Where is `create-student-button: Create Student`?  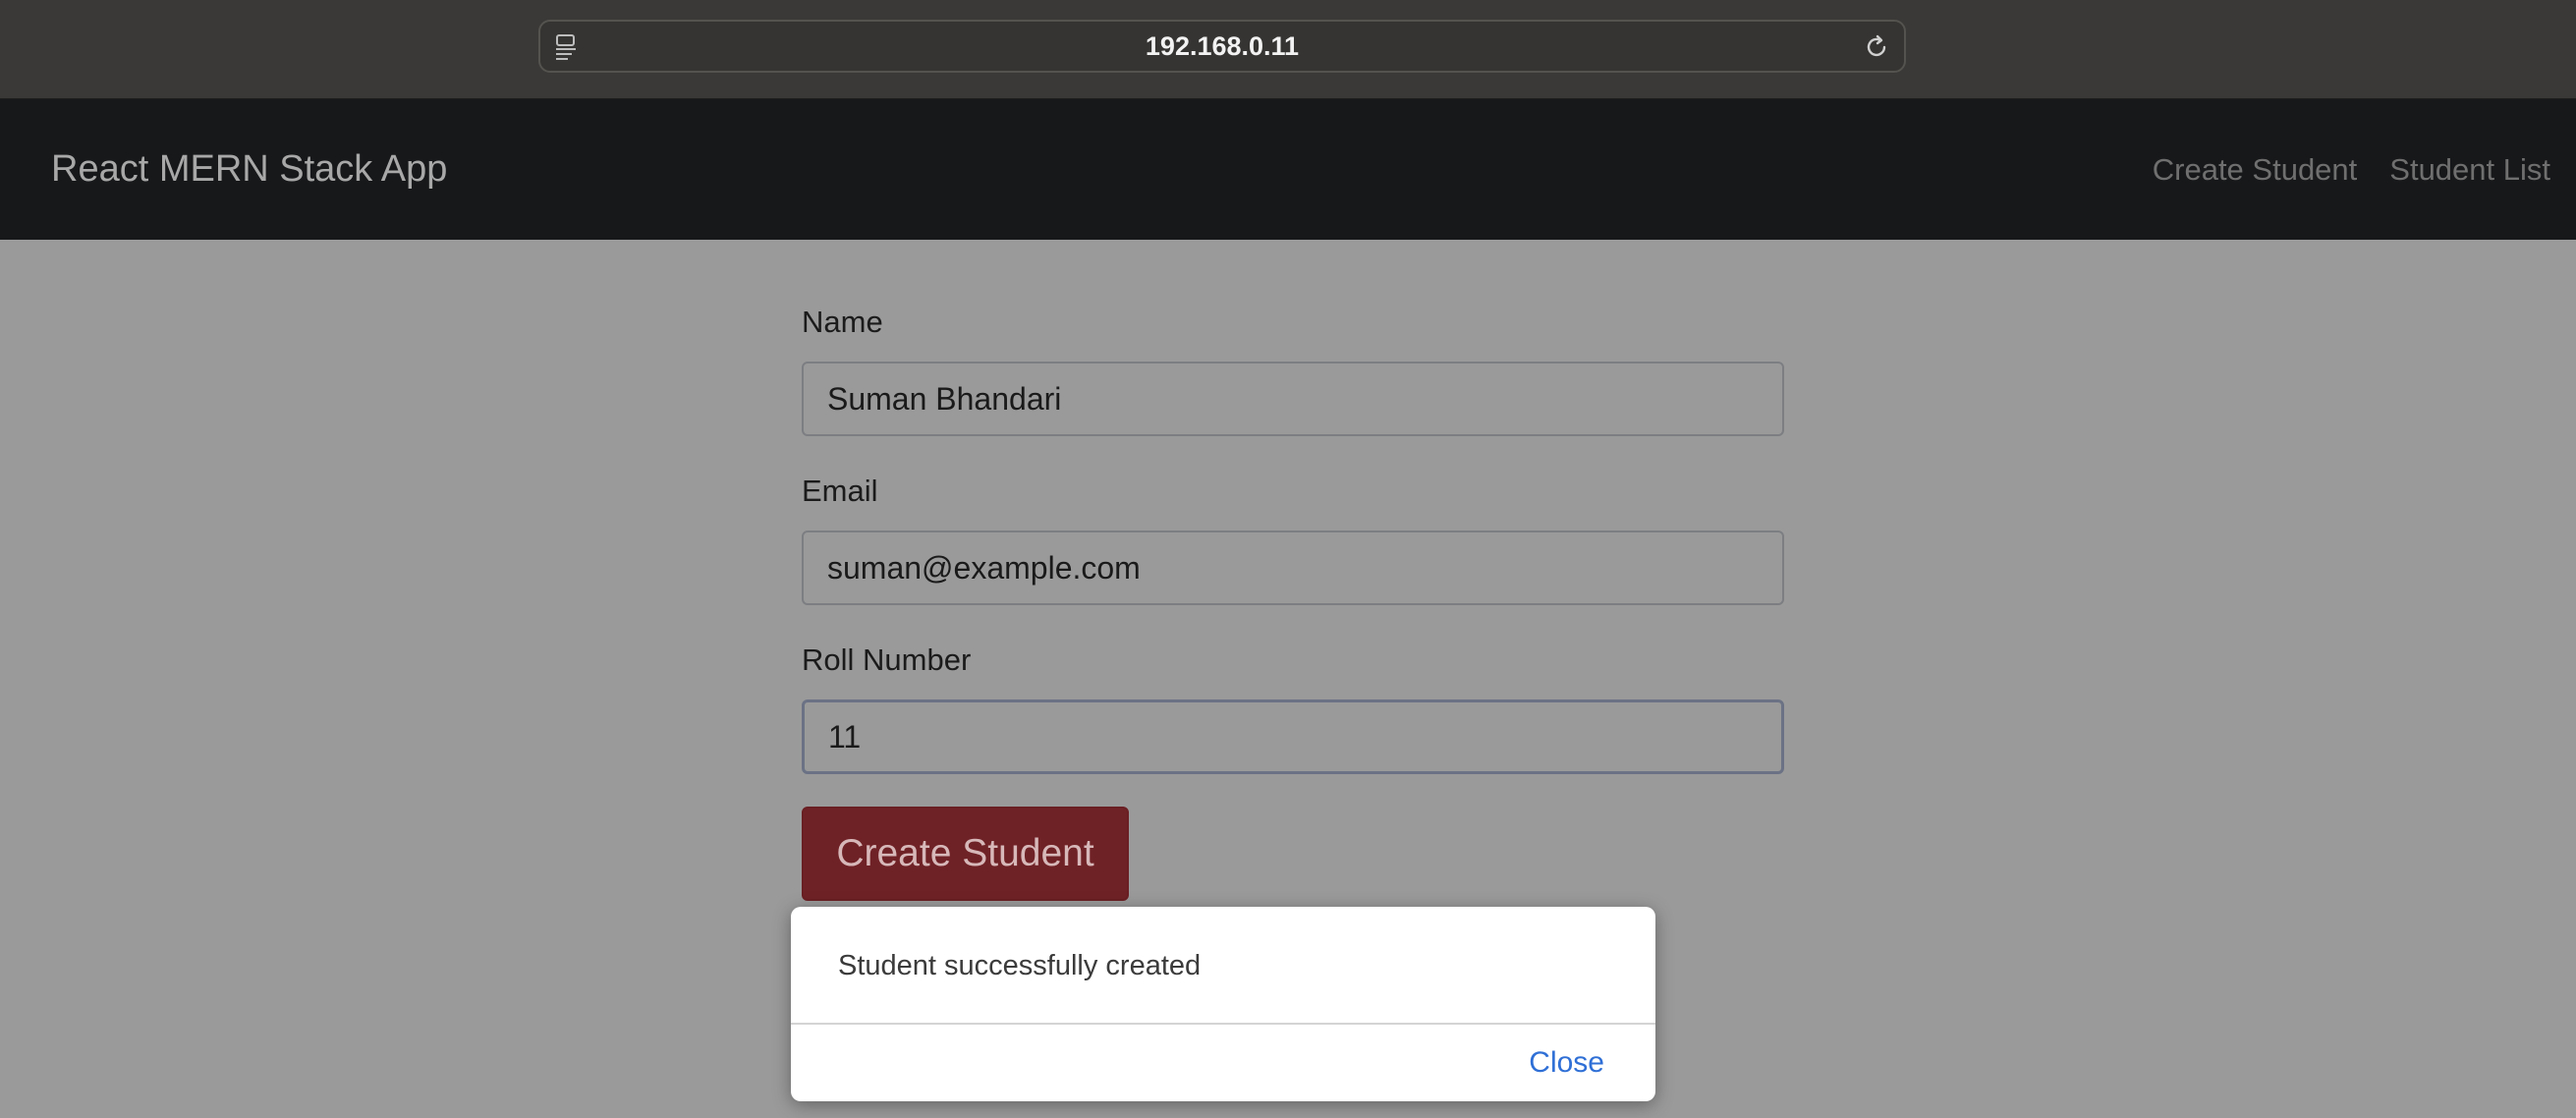
create-student-button: Create Student is located at coordinates (965, 854).